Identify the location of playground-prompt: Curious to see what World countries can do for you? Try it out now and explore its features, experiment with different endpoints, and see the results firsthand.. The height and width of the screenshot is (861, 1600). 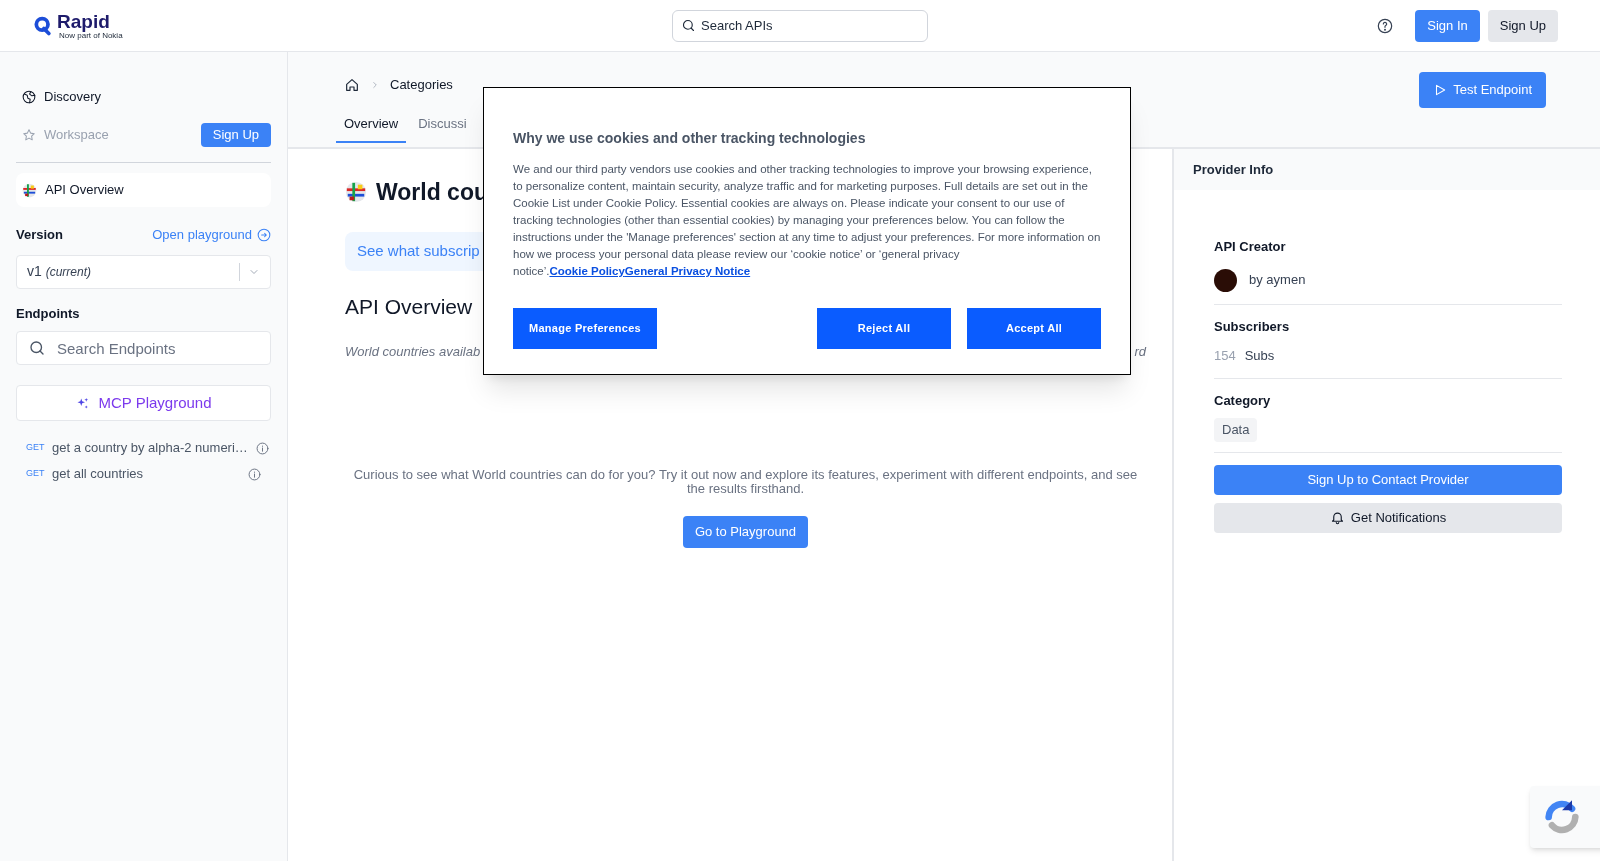
(745, 481).